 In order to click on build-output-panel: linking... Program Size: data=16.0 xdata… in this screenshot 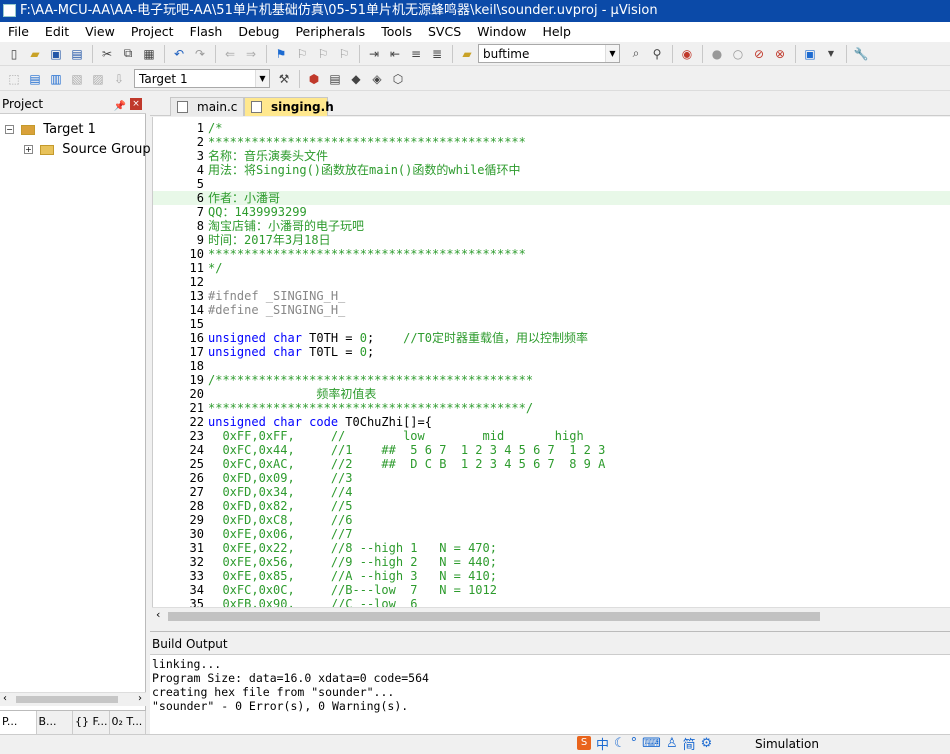, I will do `click(550, 695)`.